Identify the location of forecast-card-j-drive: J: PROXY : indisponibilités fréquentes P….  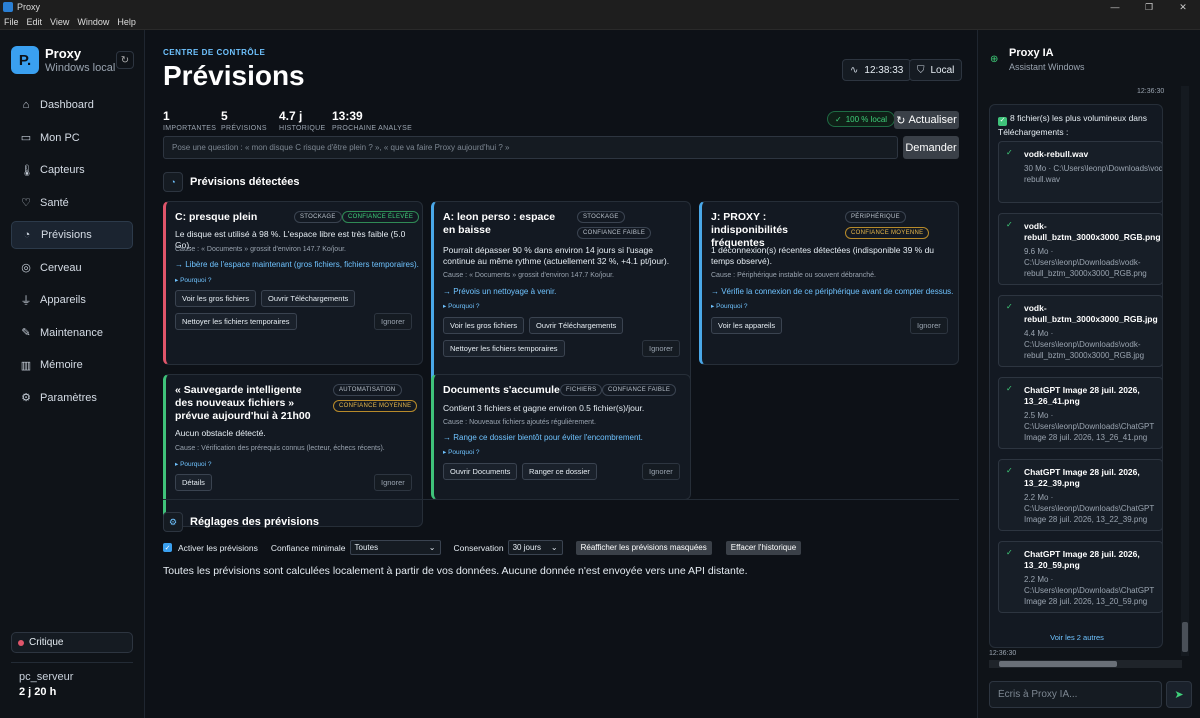
(829, 283).